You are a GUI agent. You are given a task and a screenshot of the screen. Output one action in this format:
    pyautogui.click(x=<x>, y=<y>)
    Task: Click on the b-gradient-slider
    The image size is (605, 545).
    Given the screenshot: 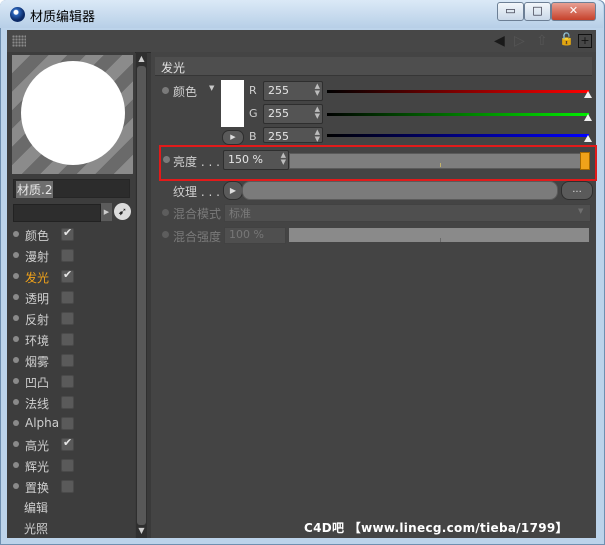 What is the action you would take?
    pyautogui.click(x=458, y=135)
    